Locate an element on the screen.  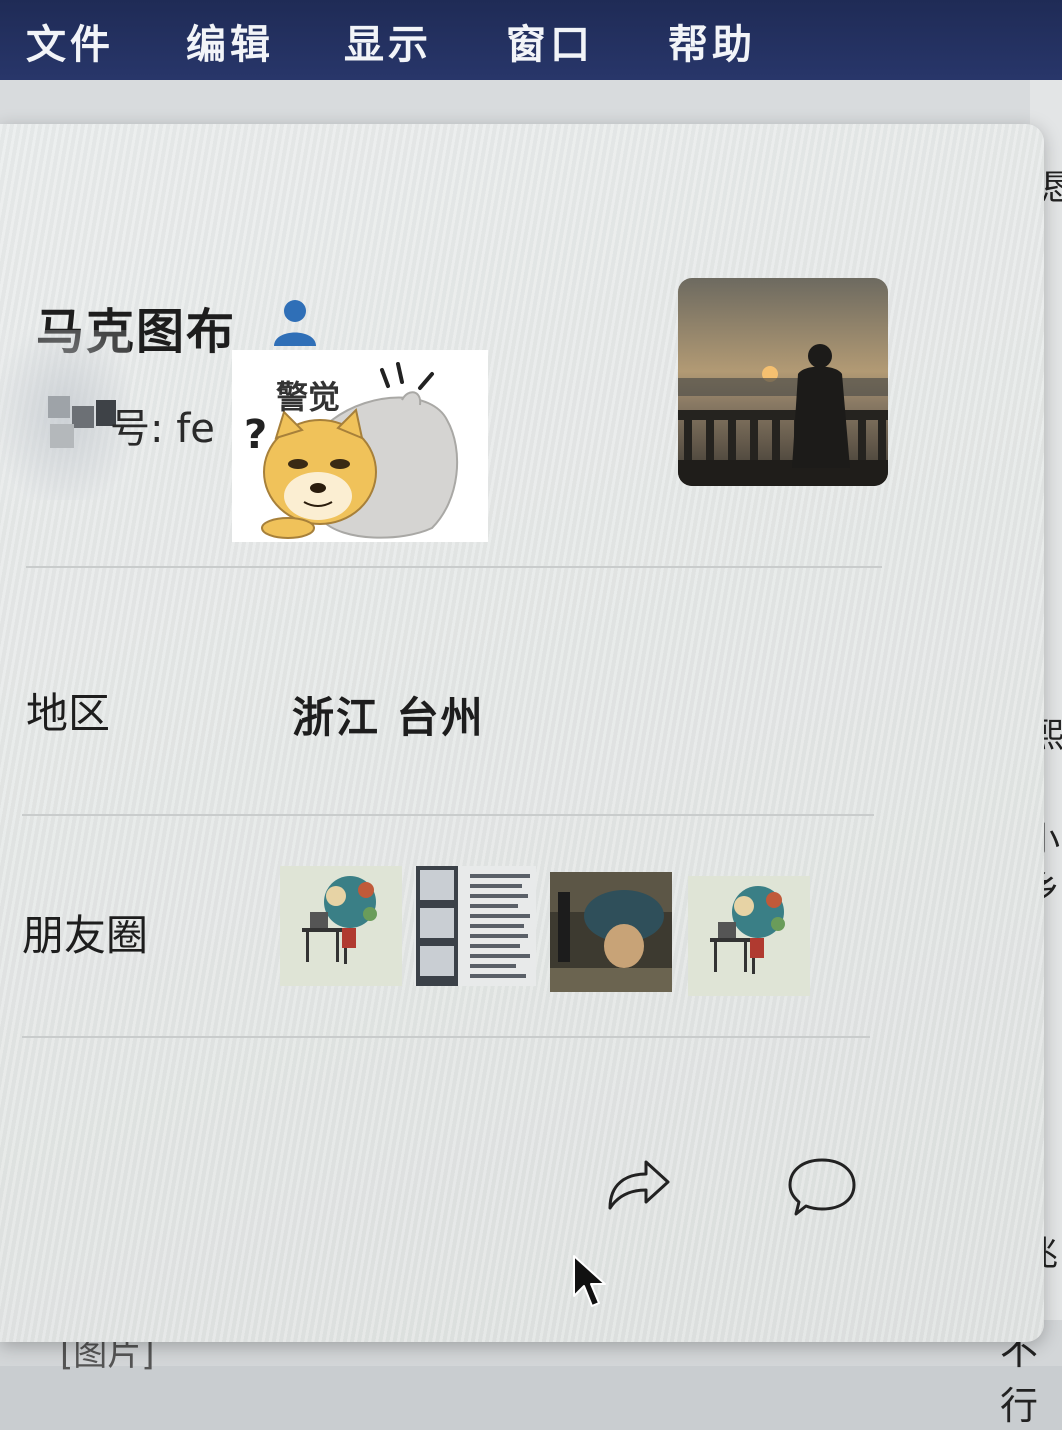
doge-sticker: 警觉 ? is located at coordinates (360, 446).